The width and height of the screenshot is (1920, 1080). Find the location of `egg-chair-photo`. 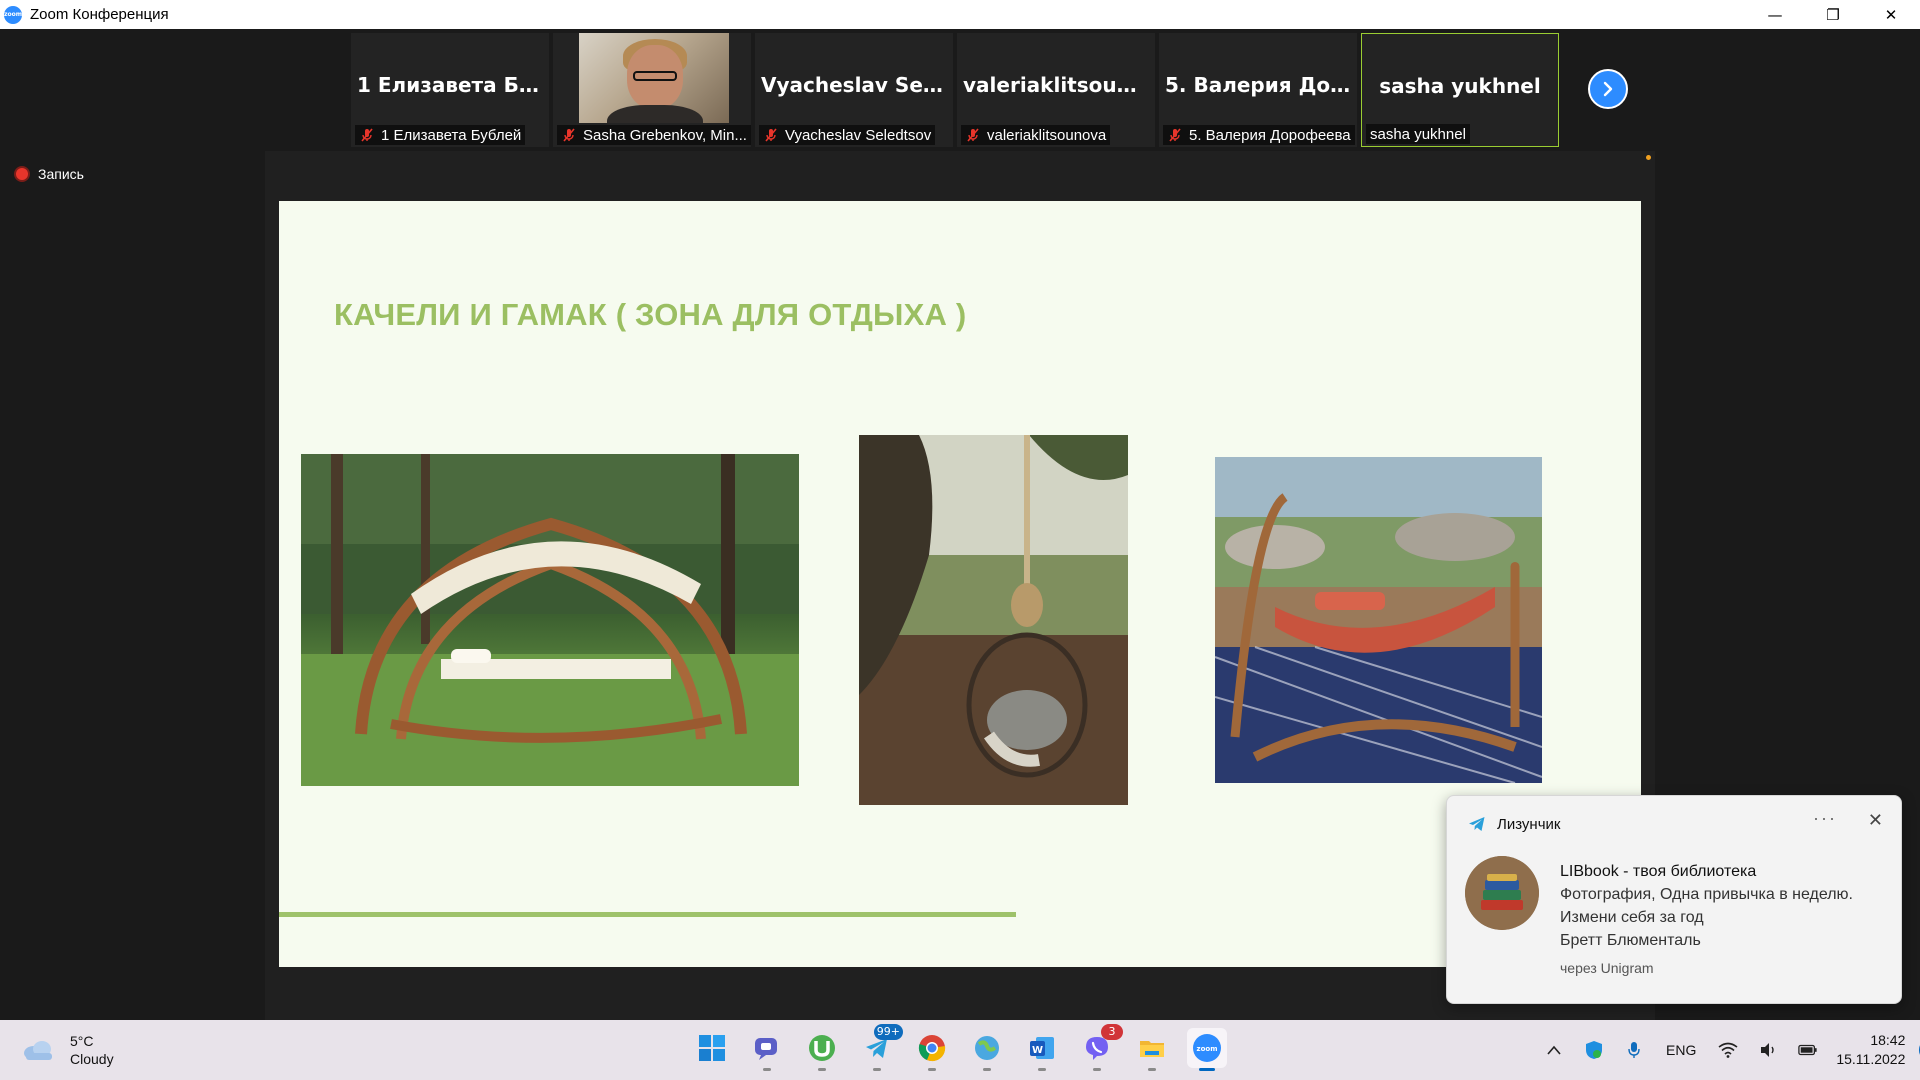

egg-chair-photo is located at coordinates (993, 620).